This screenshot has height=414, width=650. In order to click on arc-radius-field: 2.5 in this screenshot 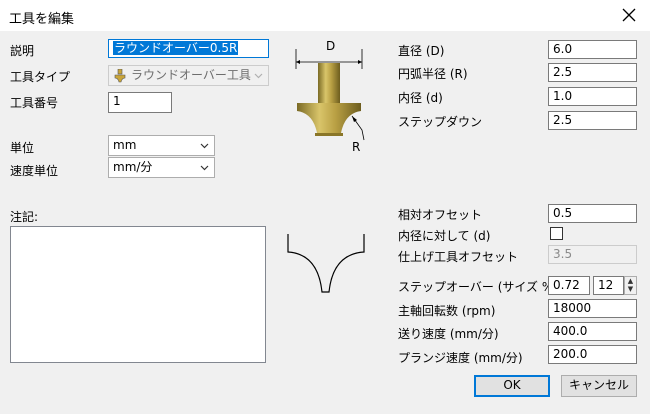, I will do `click(592, 72)`.